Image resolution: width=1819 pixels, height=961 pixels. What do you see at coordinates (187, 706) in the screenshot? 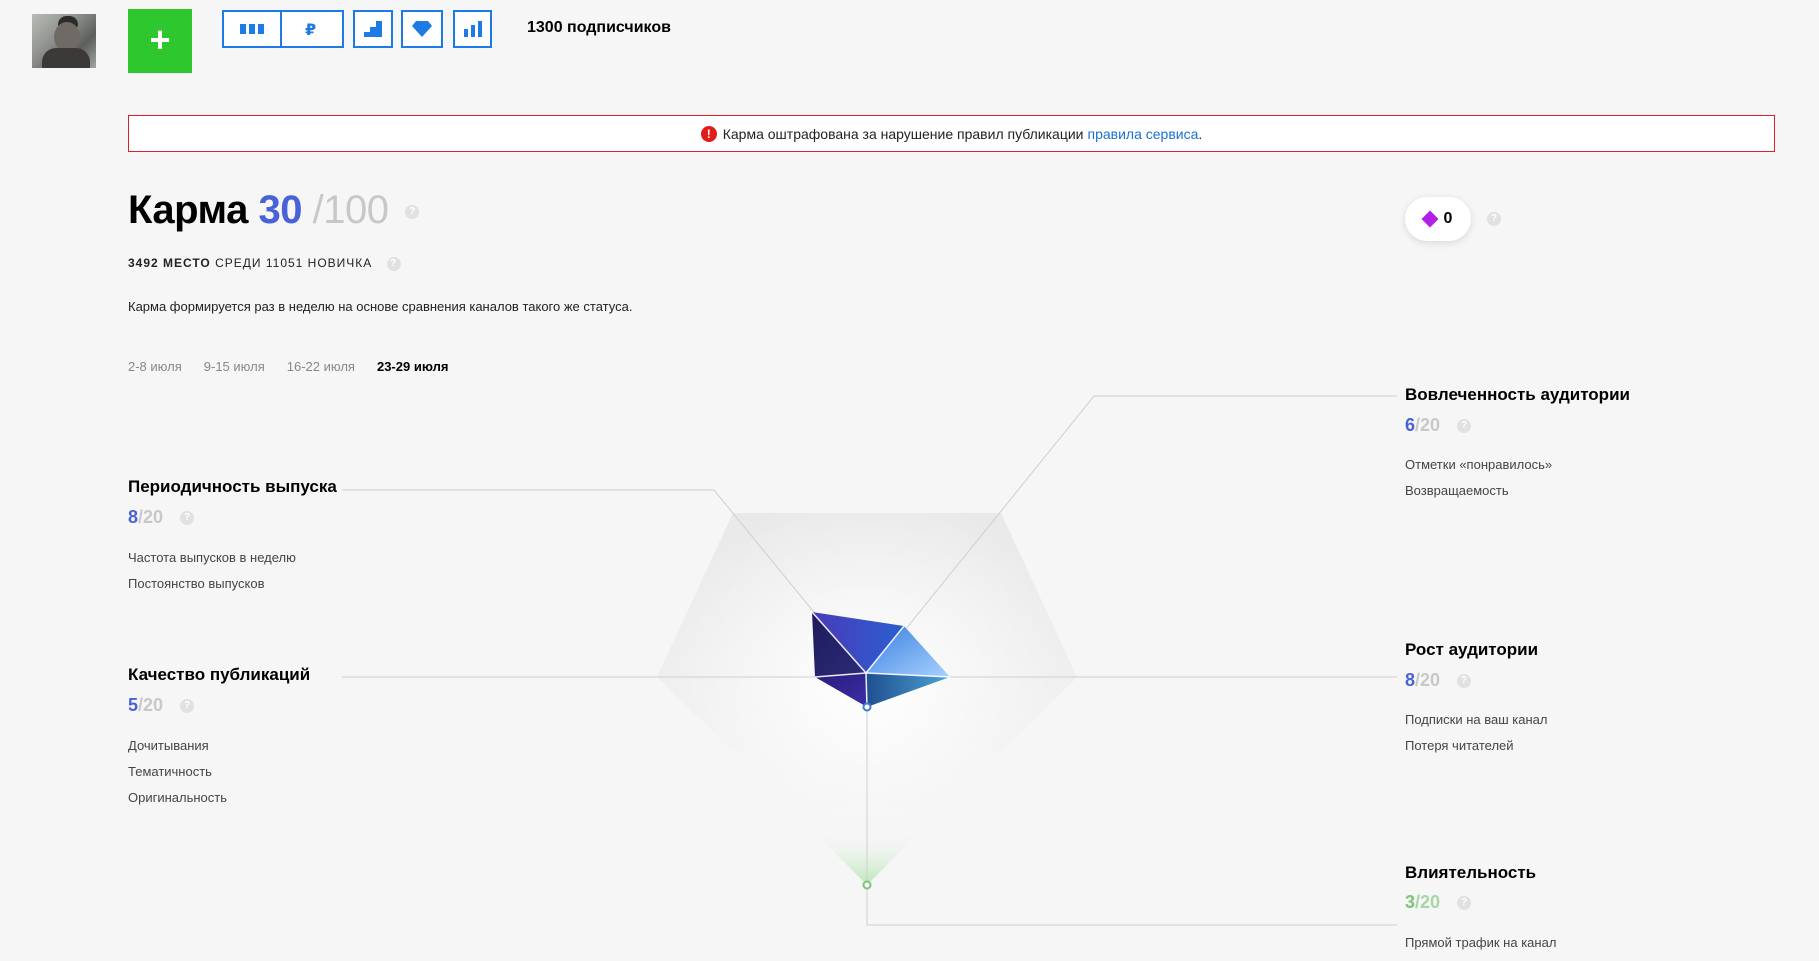
I see `quality-help-icon: ?` at bounding box center [187, 706].